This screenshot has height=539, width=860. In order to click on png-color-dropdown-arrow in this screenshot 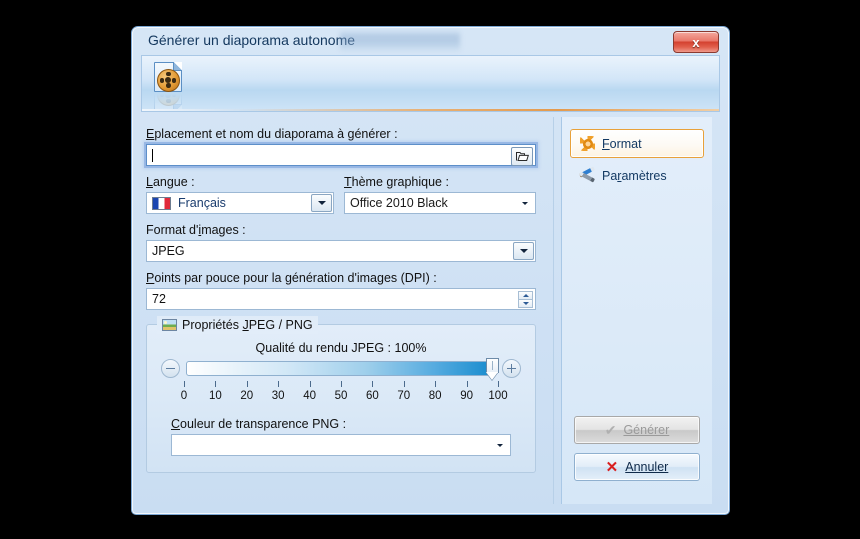, I will do `click(499, 445)`.